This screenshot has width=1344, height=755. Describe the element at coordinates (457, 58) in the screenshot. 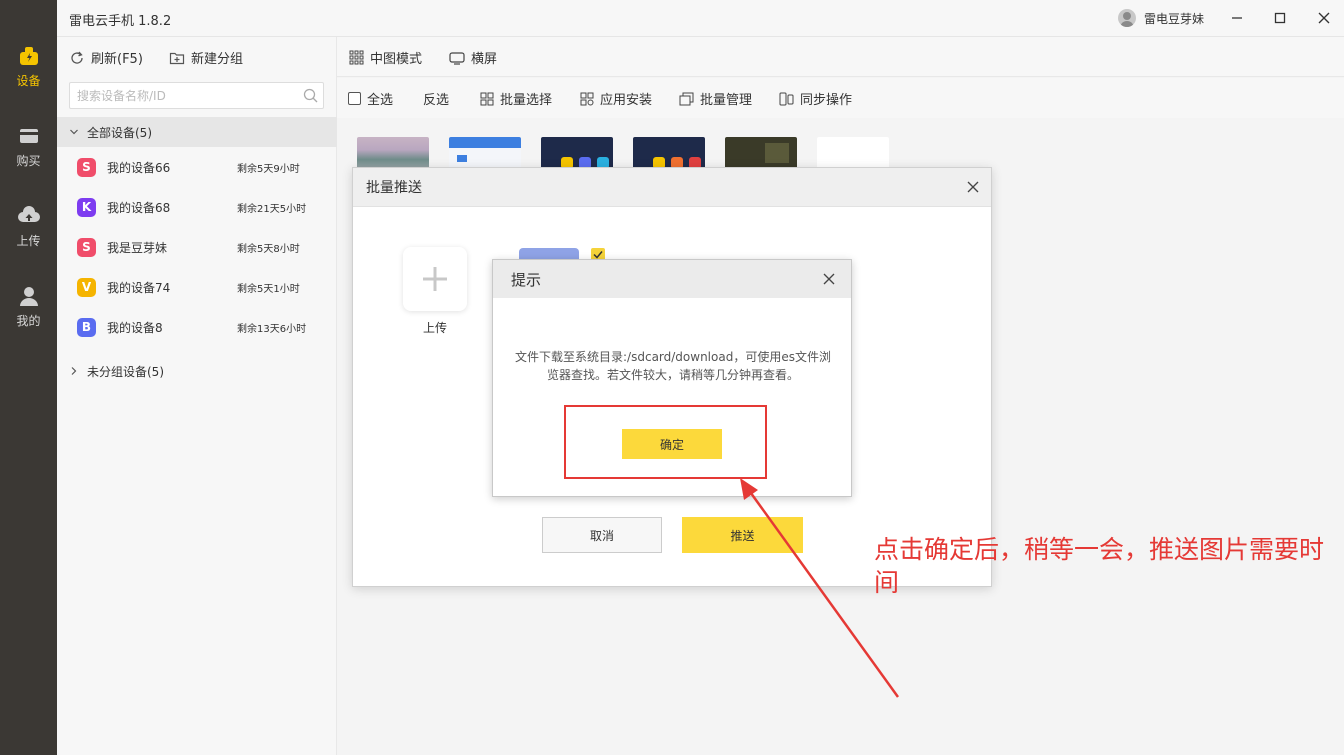

I see `landscape-icon` at that location.